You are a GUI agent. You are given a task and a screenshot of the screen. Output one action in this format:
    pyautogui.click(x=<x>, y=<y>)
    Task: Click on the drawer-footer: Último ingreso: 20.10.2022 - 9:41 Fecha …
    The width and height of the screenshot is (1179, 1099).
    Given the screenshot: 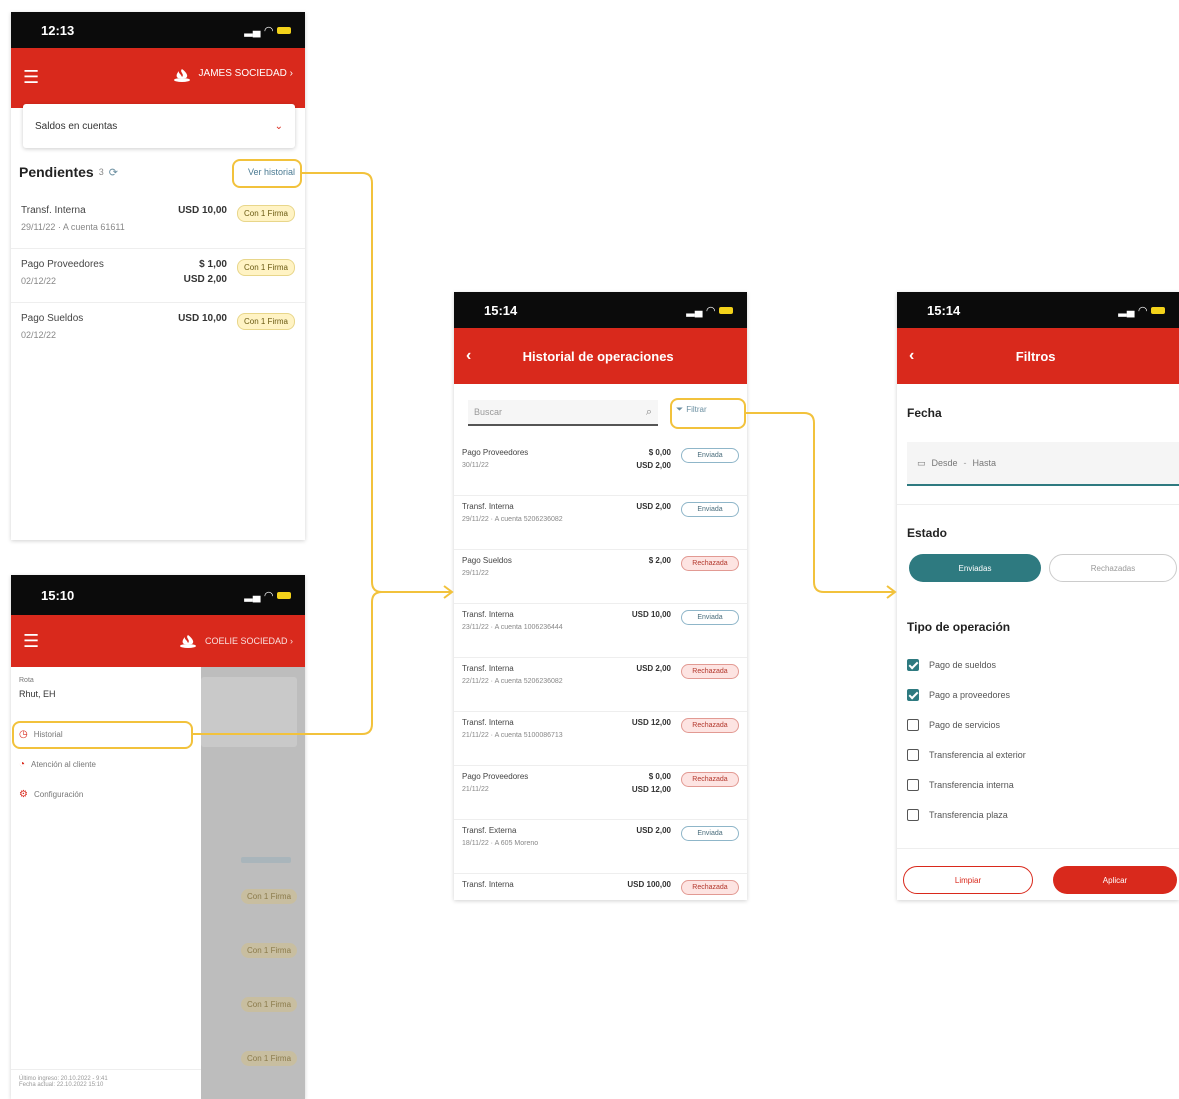 What is the action you would take?
    pyautogui.click(x=106, y=1081)
    